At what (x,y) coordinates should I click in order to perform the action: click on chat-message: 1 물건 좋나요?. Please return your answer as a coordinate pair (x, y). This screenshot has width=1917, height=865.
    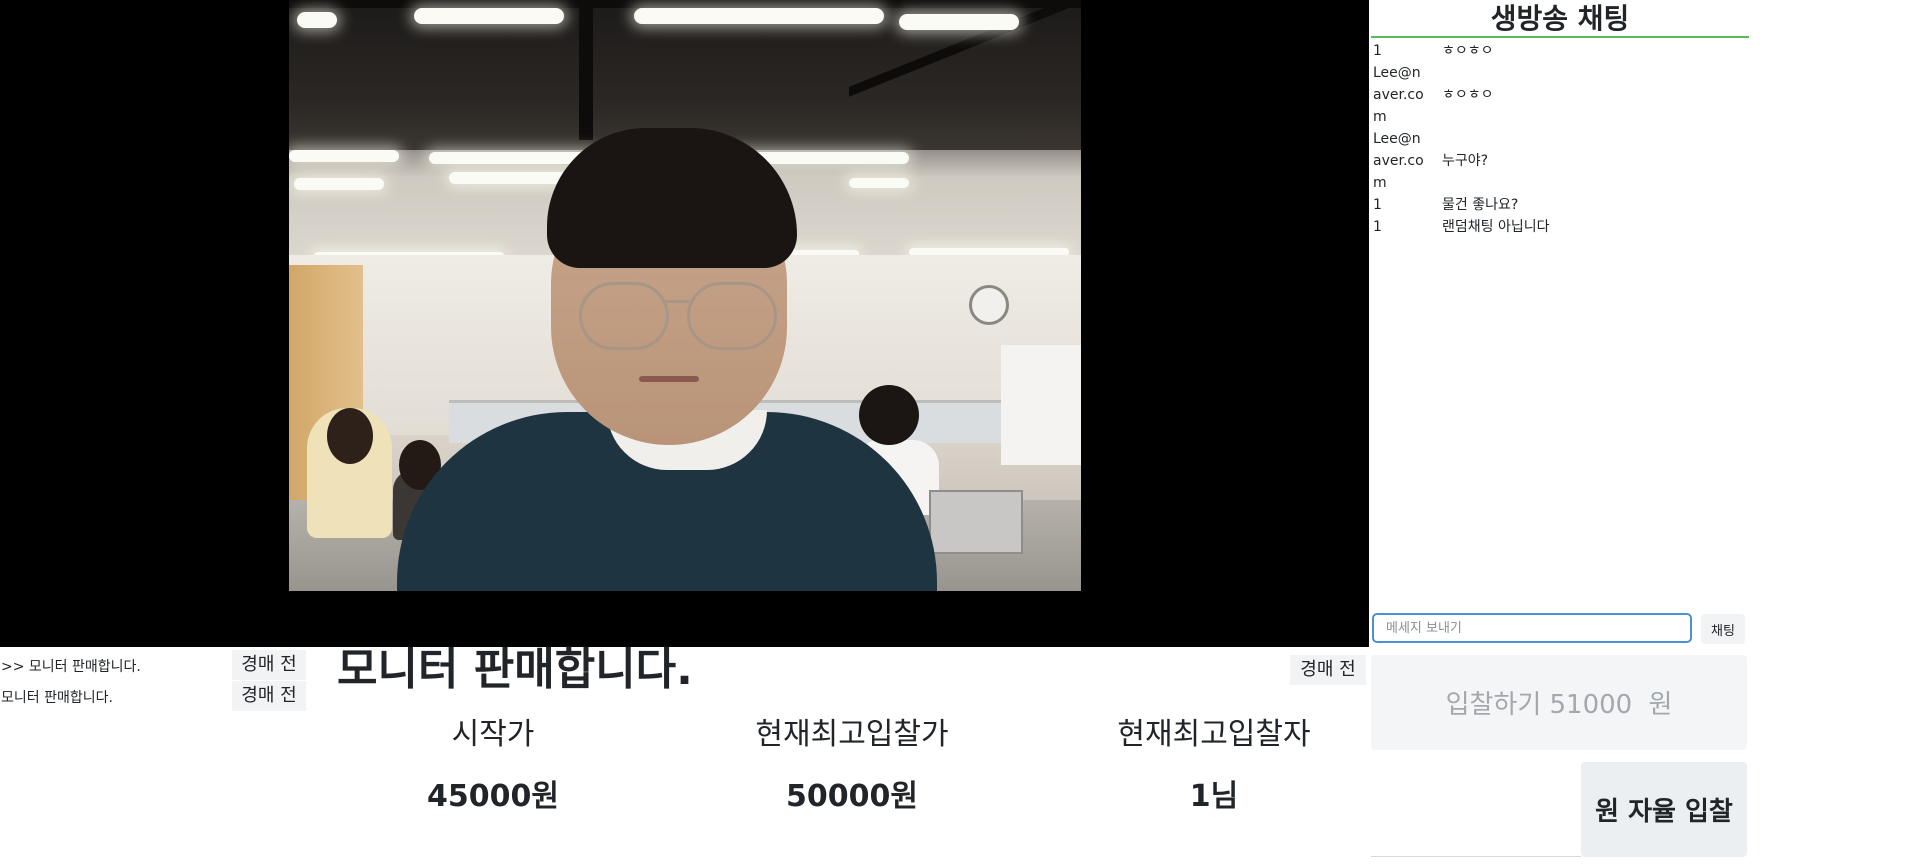
    Looking at the image, I should click on (1560, 205).